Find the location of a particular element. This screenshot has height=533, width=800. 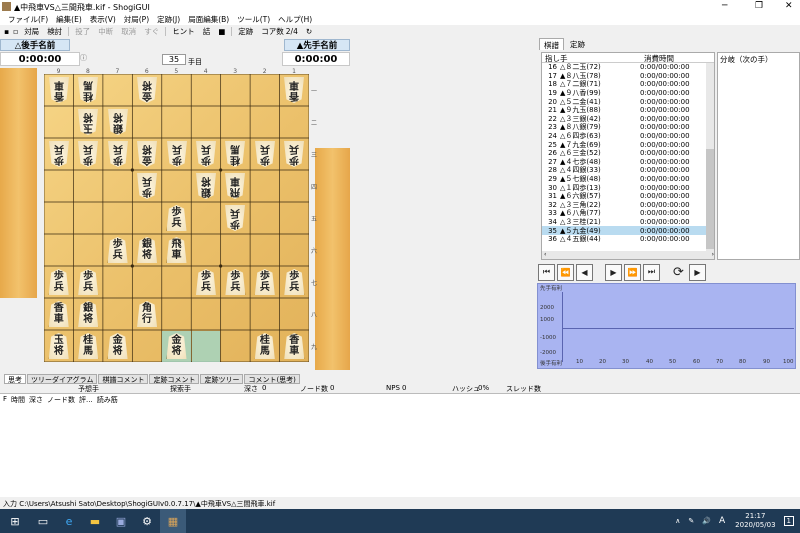

kifu-hscroll: ‹ › is located at coordinates (628, 255).